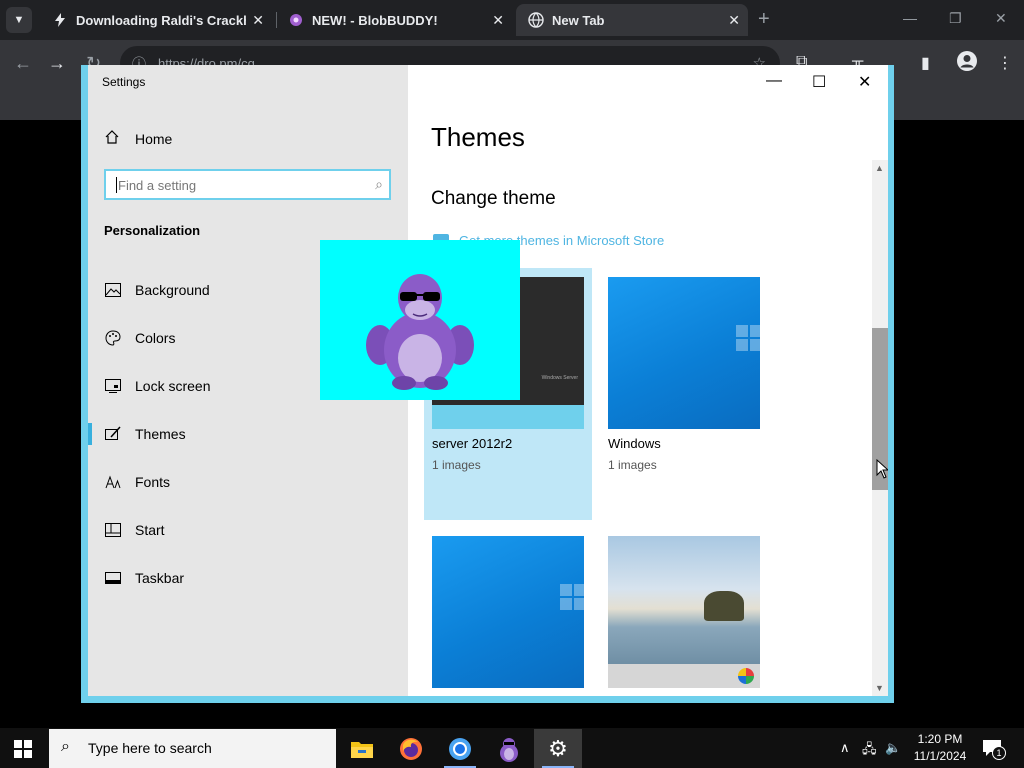 The width and height of the screenshot is (1024, 768). What do you see at coordinates (113, 338) in the screenshot?
I see `palette-icon` at bounding box center [113, 338].